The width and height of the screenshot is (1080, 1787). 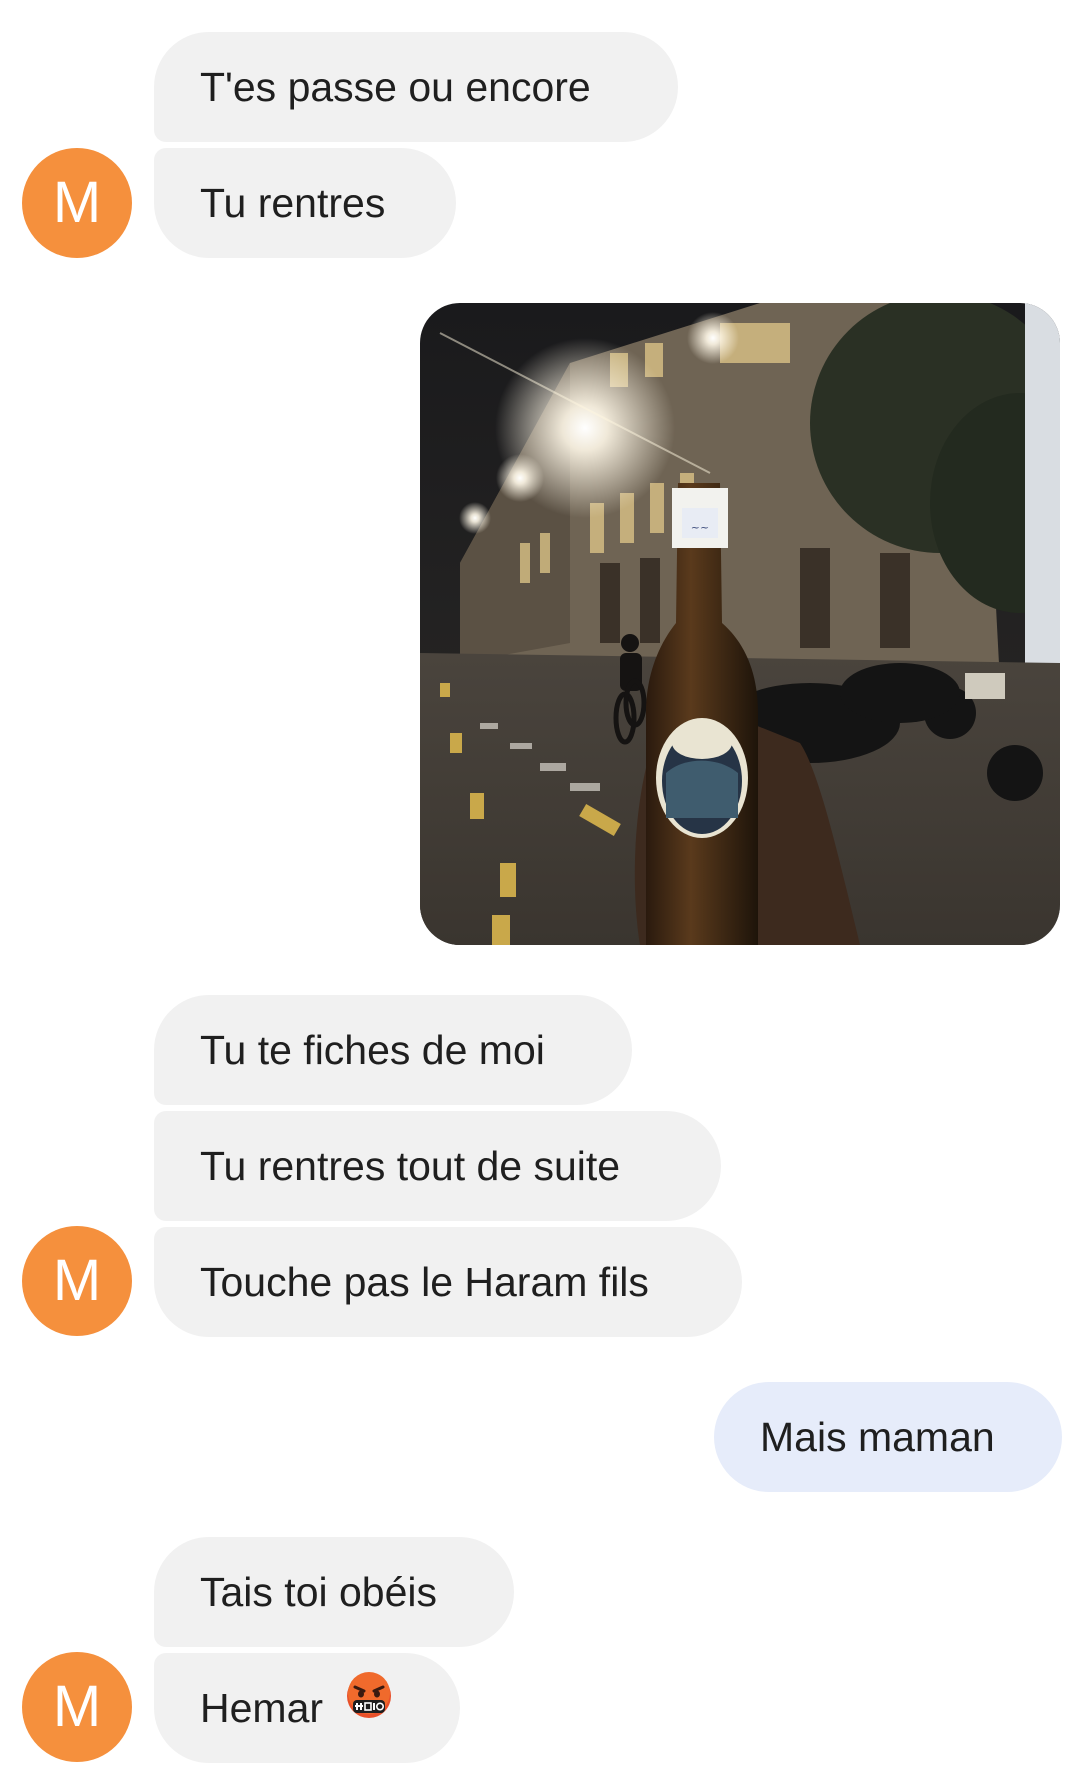 What do you see at coordinates (410, 1166) in the screenshot?
I see `message-text: Tu rentres tout de suite` at bounding box center [410, 1166].